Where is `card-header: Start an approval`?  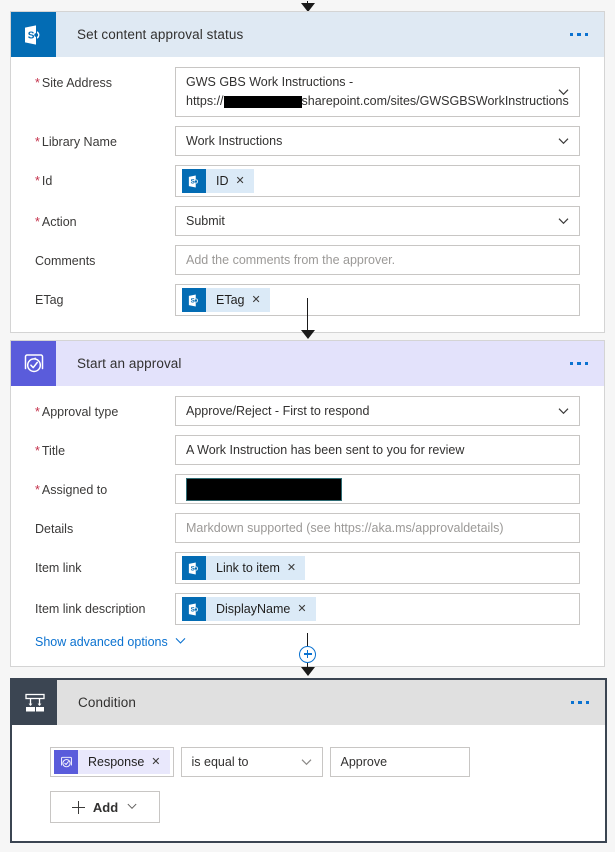 card-header: Start an approval is located at coordinates (307, 363).